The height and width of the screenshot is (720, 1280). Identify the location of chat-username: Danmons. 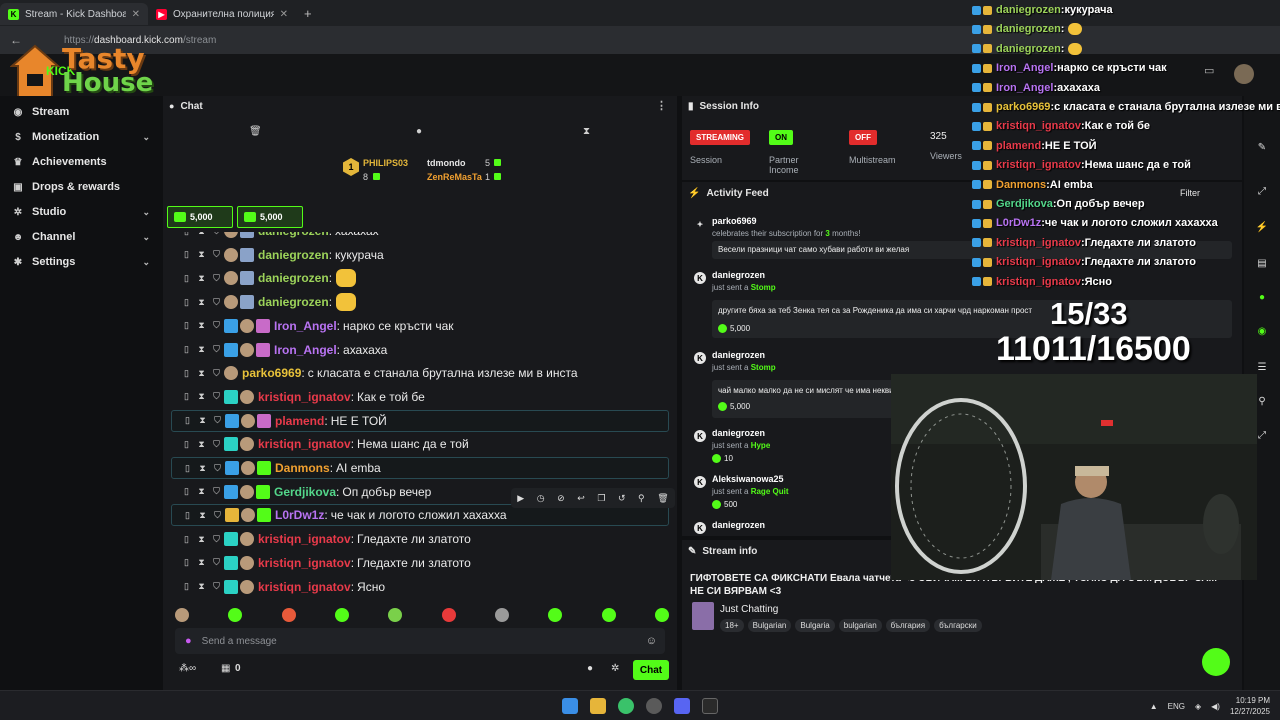
(302, 468).